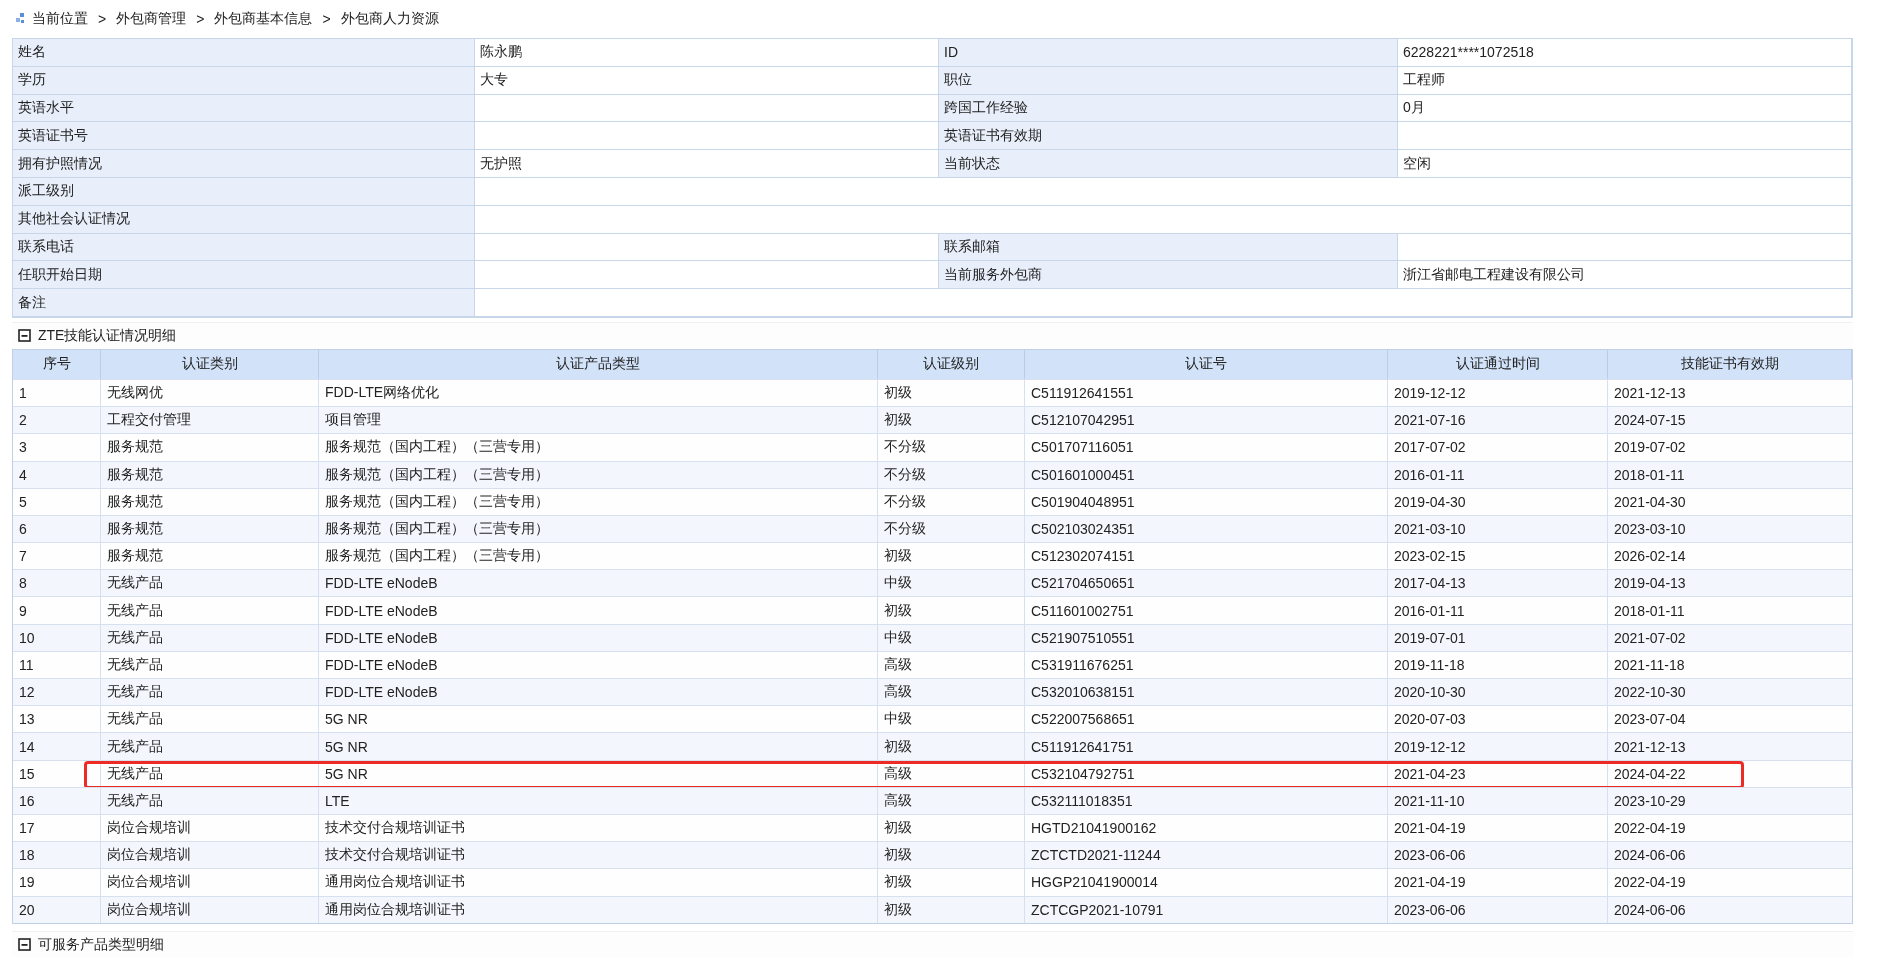  Describe the element at coordinates (1730, 556) in the screenshot. I see `table-cell: 2026-02-14` at that location.